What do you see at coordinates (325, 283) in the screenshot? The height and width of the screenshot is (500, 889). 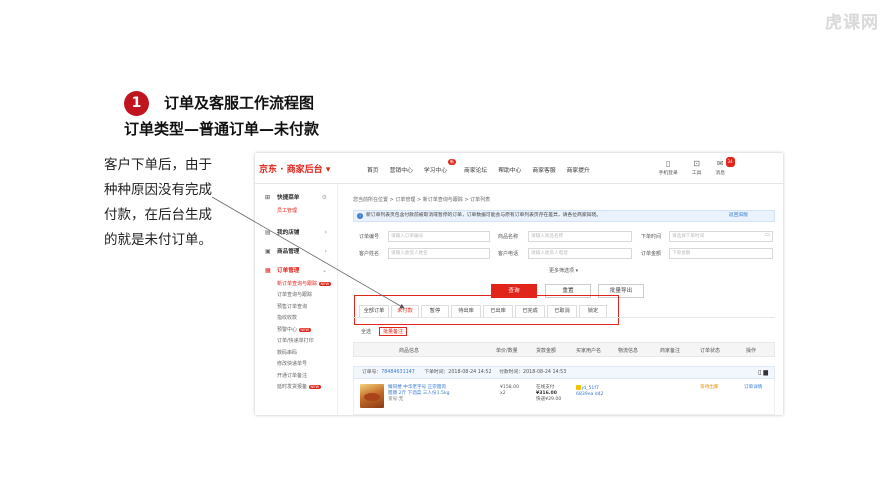 I see `new-badge: NEW` at bounding box center [325, 283].